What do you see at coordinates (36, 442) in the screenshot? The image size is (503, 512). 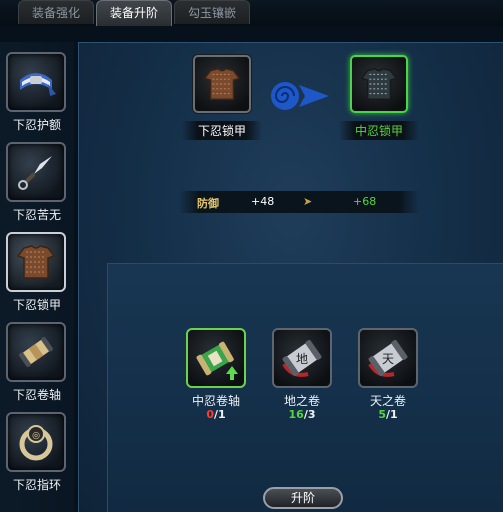 I see `ring-icon: ◎` at bounding box center [36, 442].